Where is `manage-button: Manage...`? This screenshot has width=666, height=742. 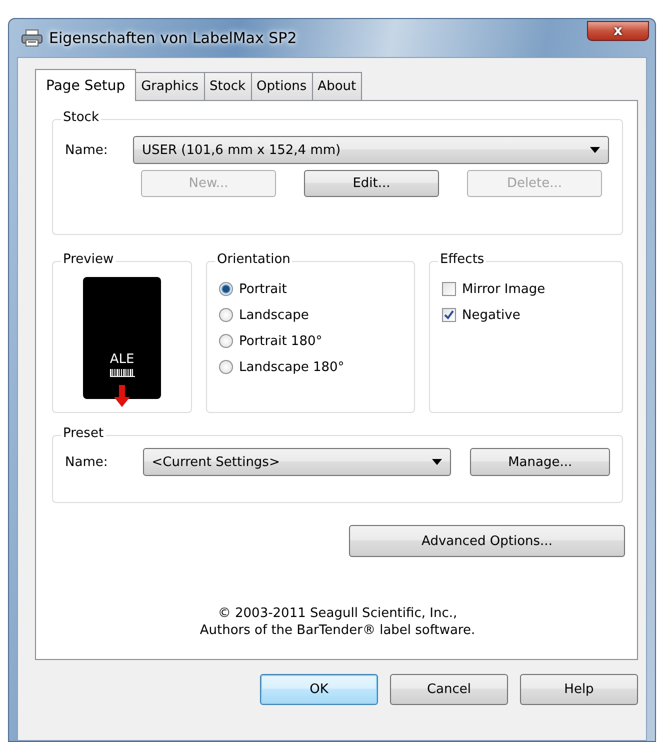
manage-button: Manage... is located at coordinates (540, 462).